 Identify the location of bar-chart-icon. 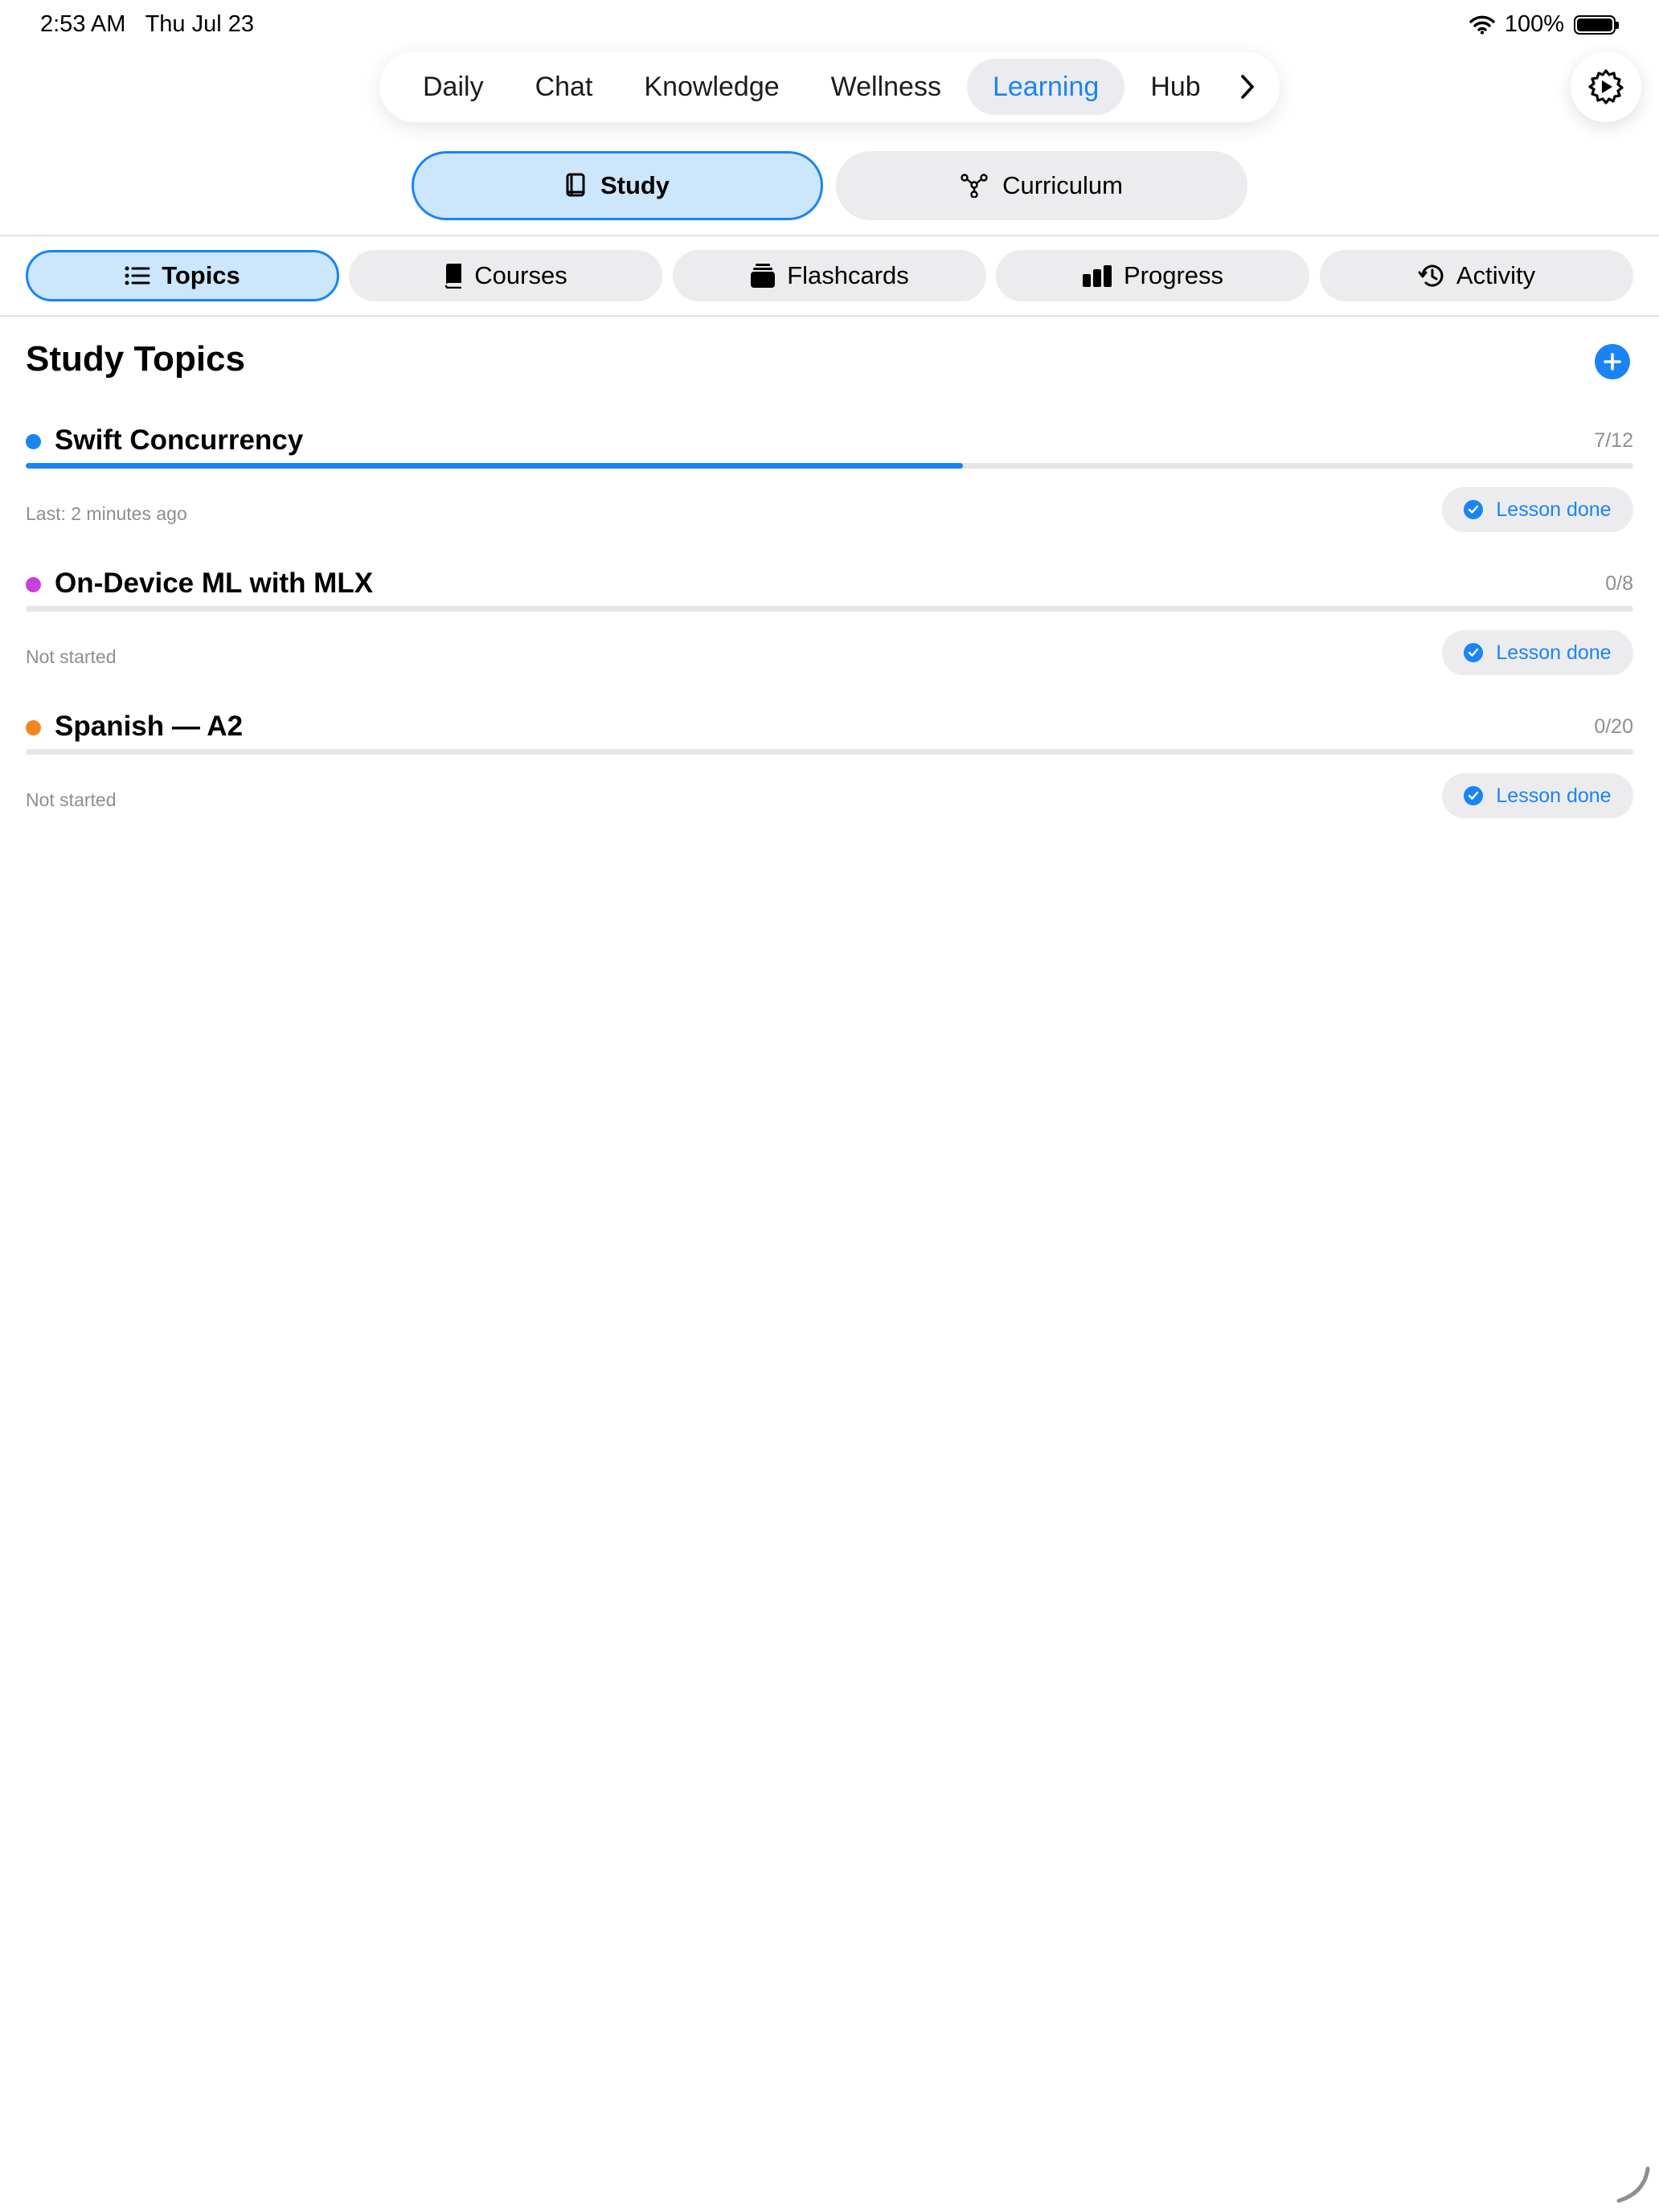
(1097, 276).